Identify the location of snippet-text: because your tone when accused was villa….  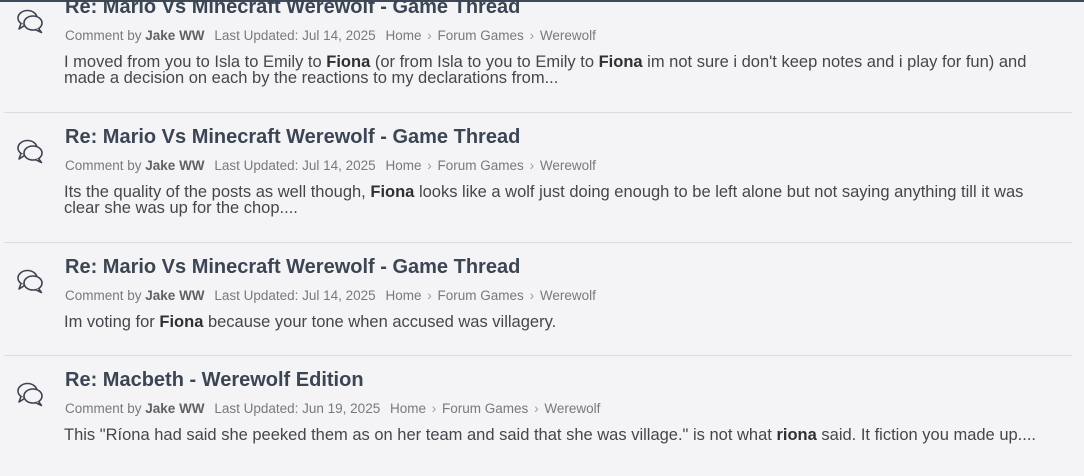
(380, 322).